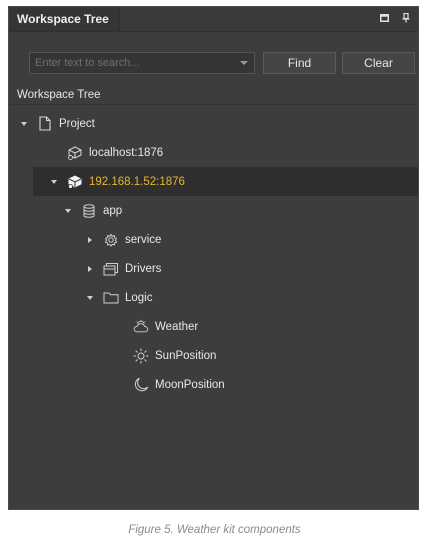 The image size is (429, 550). I want to click on tree-node-label: Drivers, so click(143, 268).